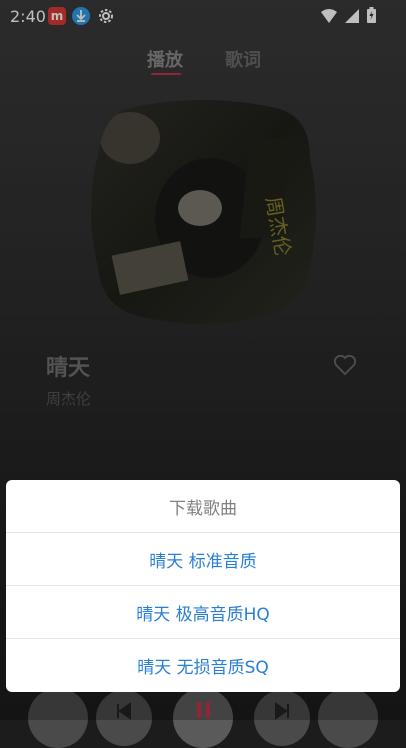 Image resolution: width=406 pixels, height=748 pixels. Describe the element at coordinates (203, 506) in the screenshot. I see `download-sheet-title: 下载歌曲` at that location.